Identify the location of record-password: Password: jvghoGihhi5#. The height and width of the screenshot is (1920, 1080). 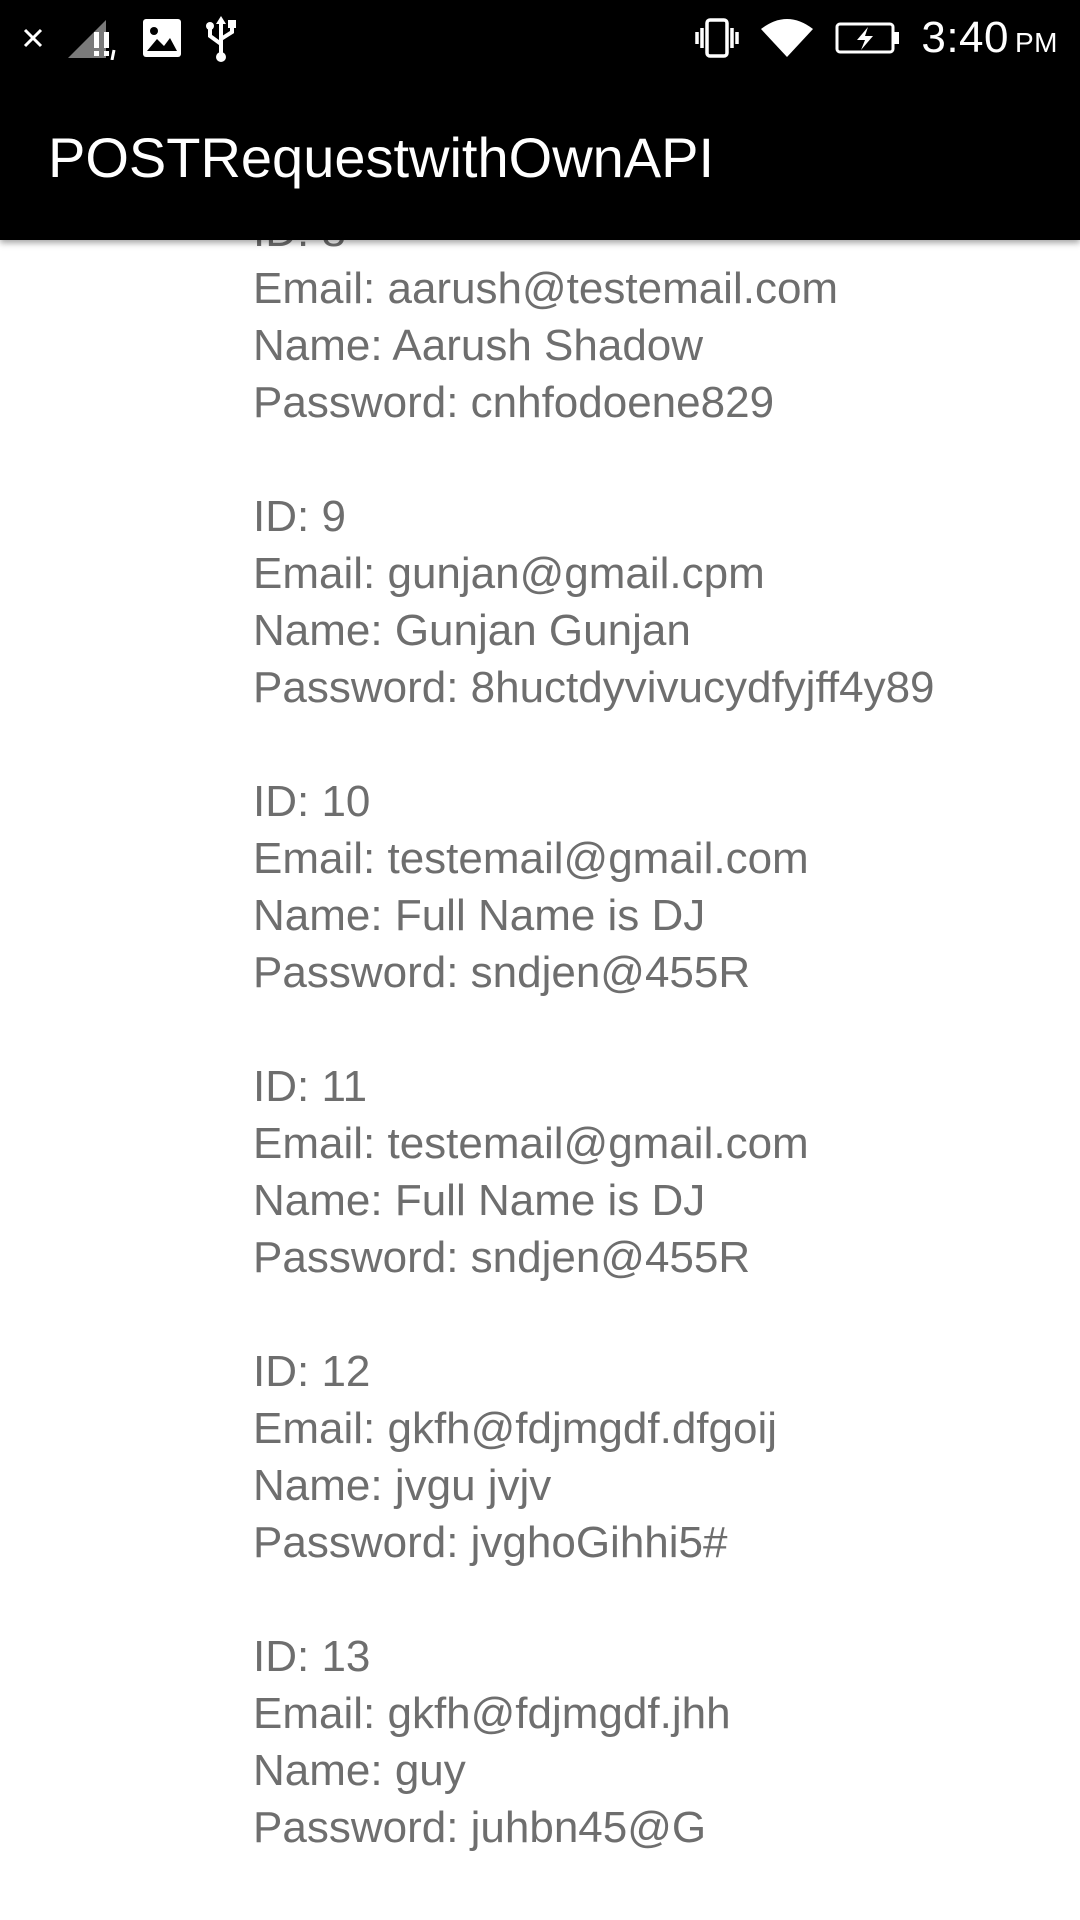
(490, 1542).